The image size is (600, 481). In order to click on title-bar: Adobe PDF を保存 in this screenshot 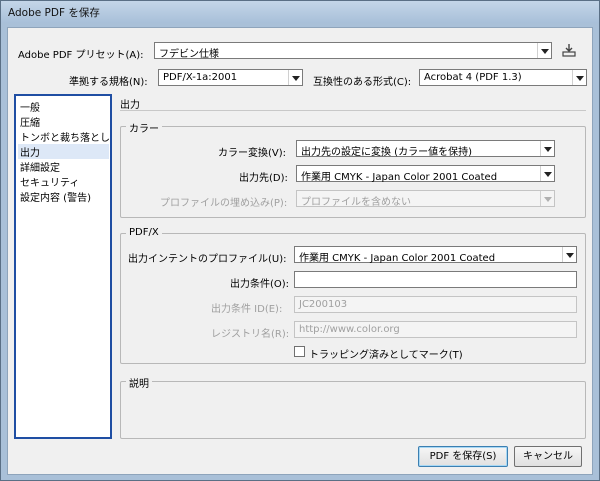, I will do `click(300, 12)`.